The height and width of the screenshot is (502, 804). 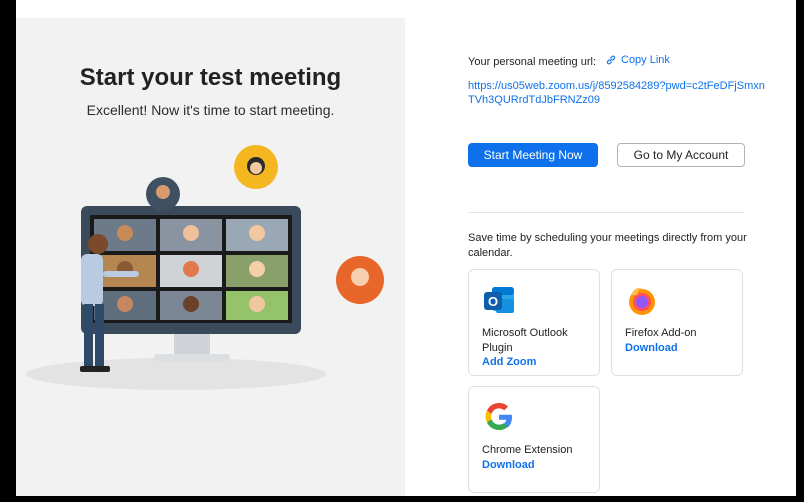 I want to click on firefox-download-link: Download, so click(x=651, y=348).